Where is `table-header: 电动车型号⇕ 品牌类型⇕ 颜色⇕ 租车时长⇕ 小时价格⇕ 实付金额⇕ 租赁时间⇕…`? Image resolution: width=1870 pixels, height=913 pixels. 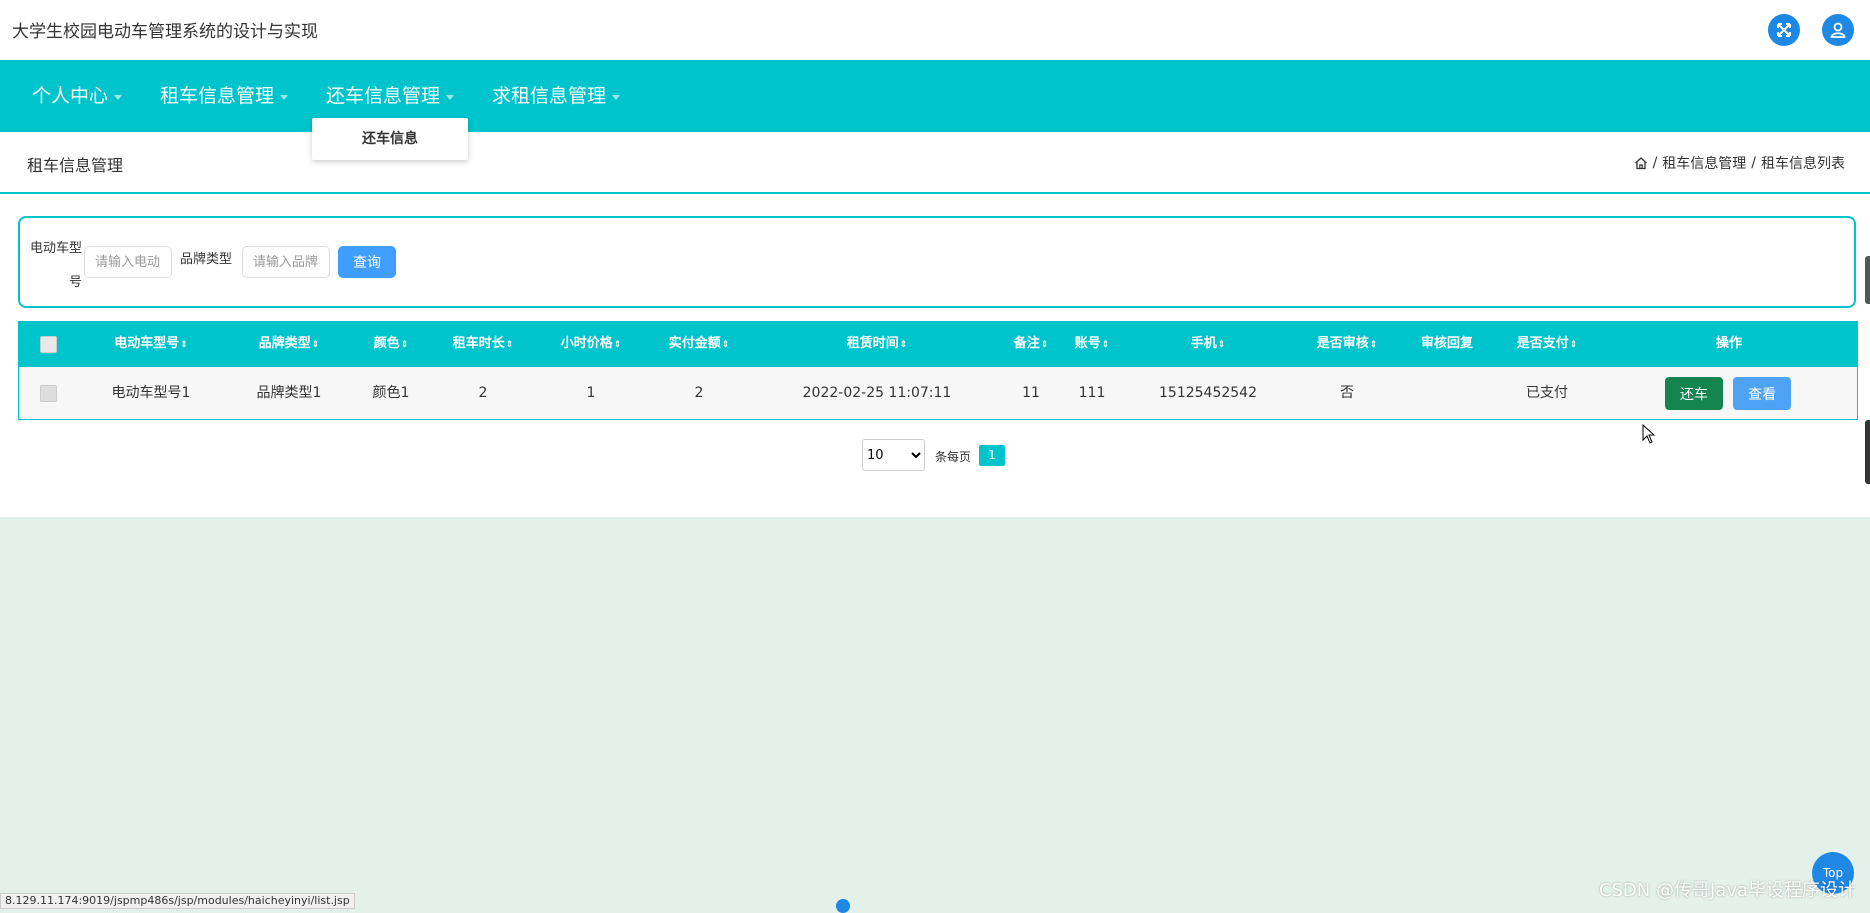
table-header: 电动车型号⇕ 品牌类型⇕ 颜色⇕ 租车时长⇕ 小时价格⇕ 实付金额⇕ 租赁时间⇕… is located at coordinates (938, 344).